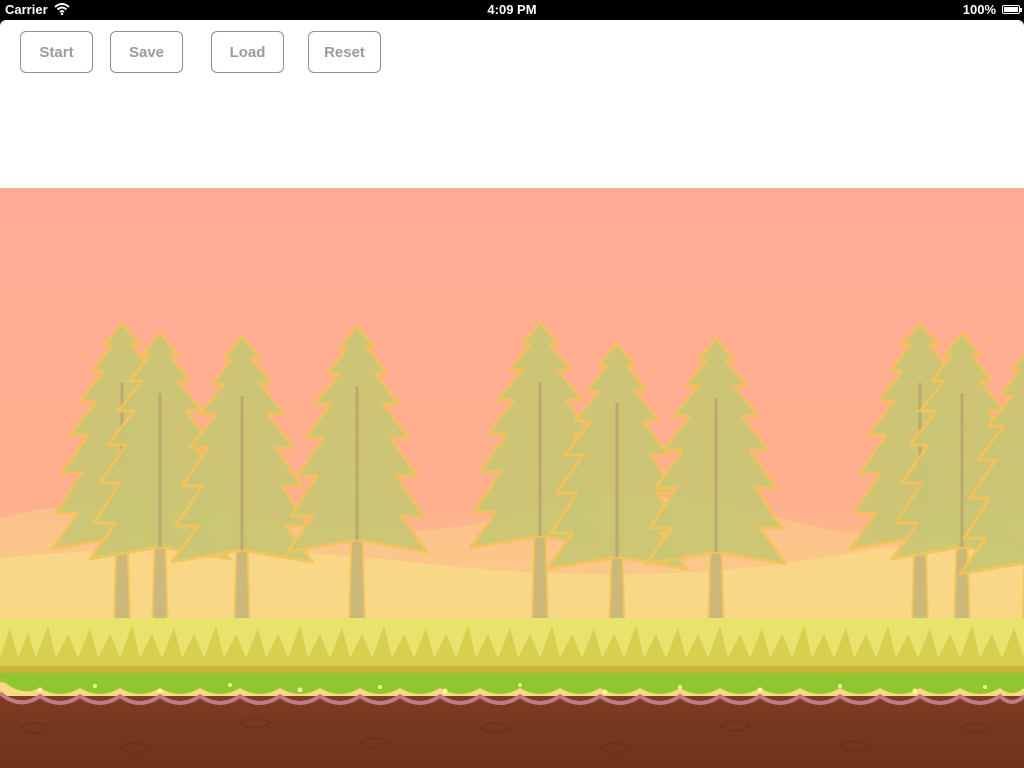 Image resolution: width=1024 pixels, height=768 pixels. What do you see at coordinates (146, 52) in the screenshot?
I see `save-button: Save` at bounding box center [146, 52].